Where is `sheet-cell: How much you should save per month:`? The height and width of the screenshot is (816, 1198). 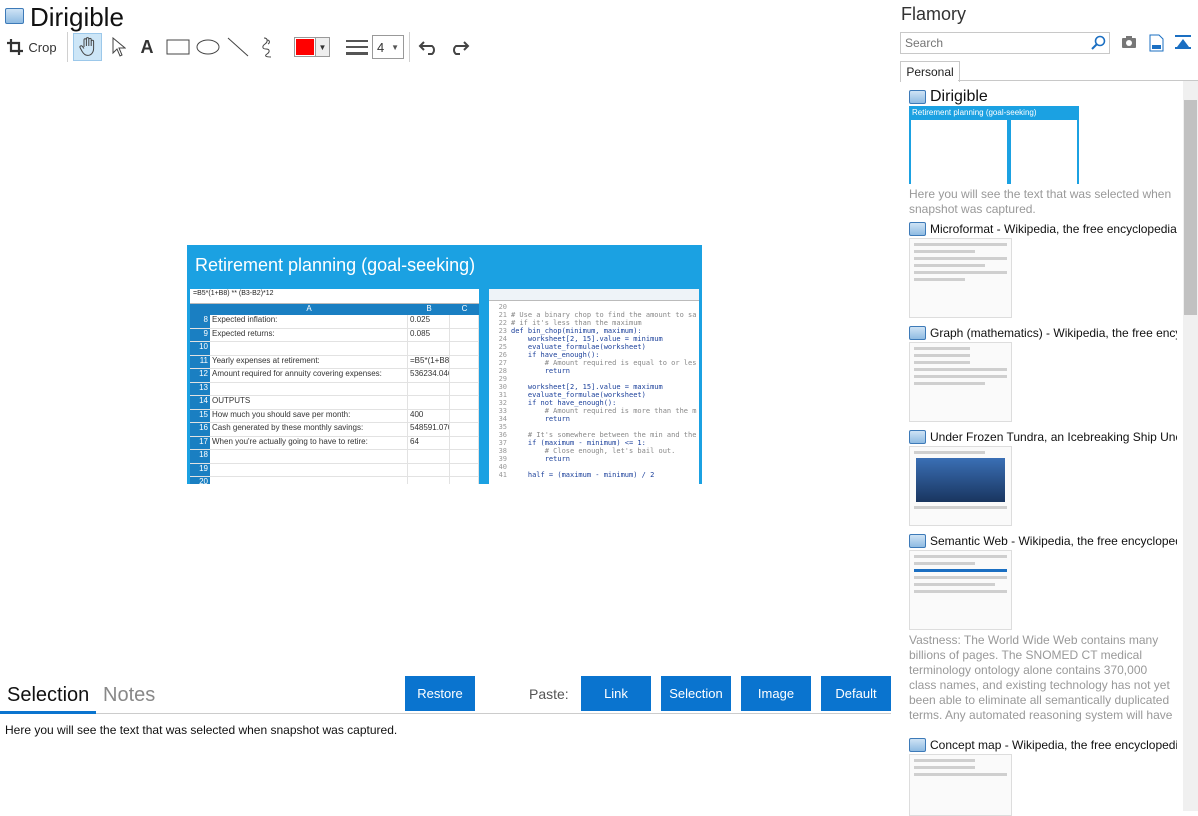 sheet-cell: How much you should save per month: is located at coordinates (309, 415).